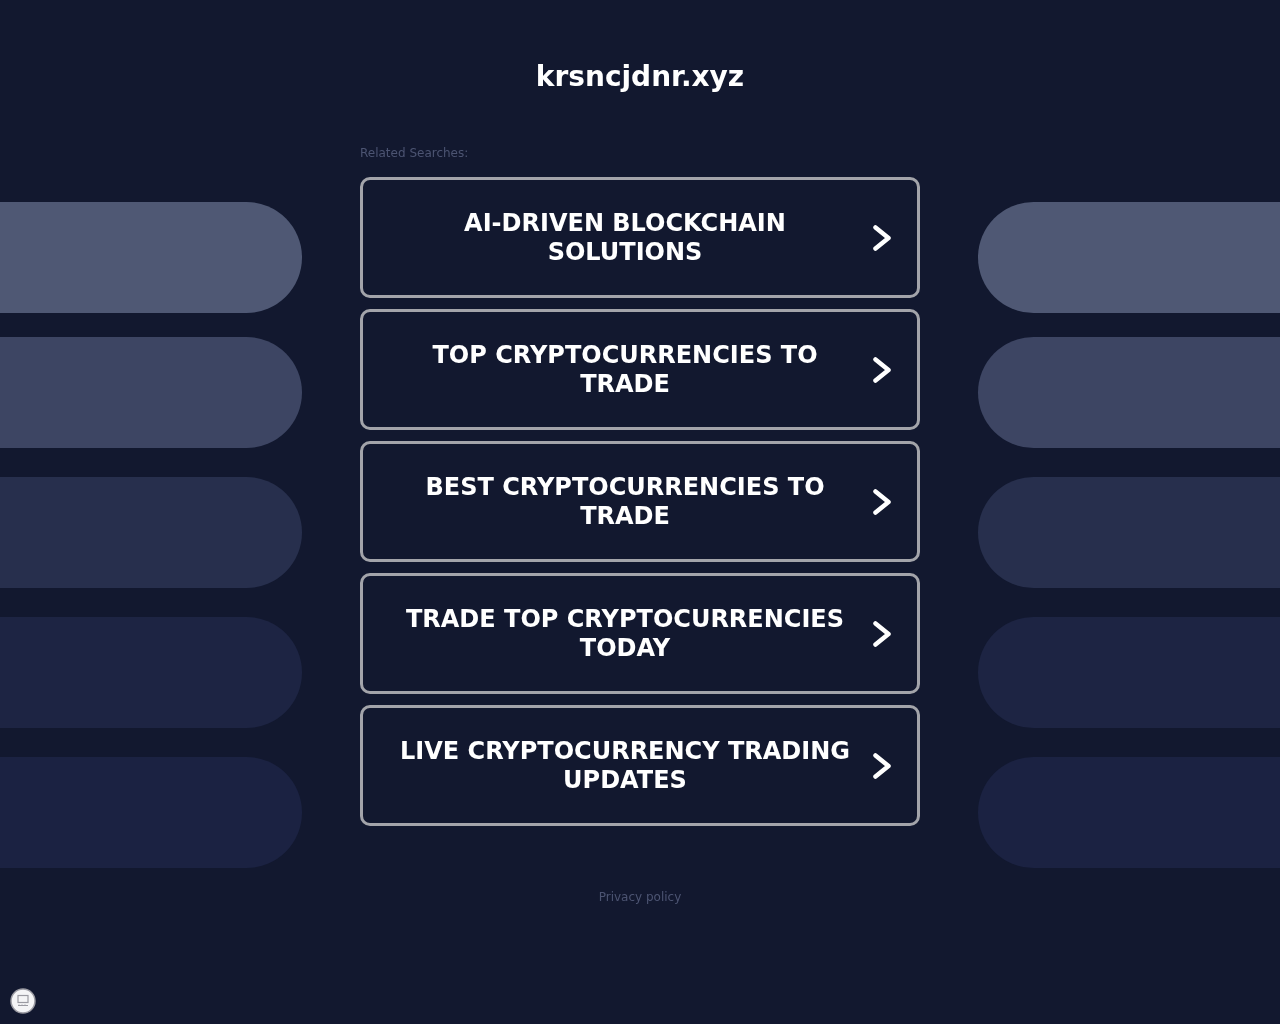 Image resolution: width=1280 pixels, height=1024 pixels. What do you see at coordinates (415, 153) in the screenshot?
I see `related-searches-heading: Related Searches:` at bounding box center [415, 153].